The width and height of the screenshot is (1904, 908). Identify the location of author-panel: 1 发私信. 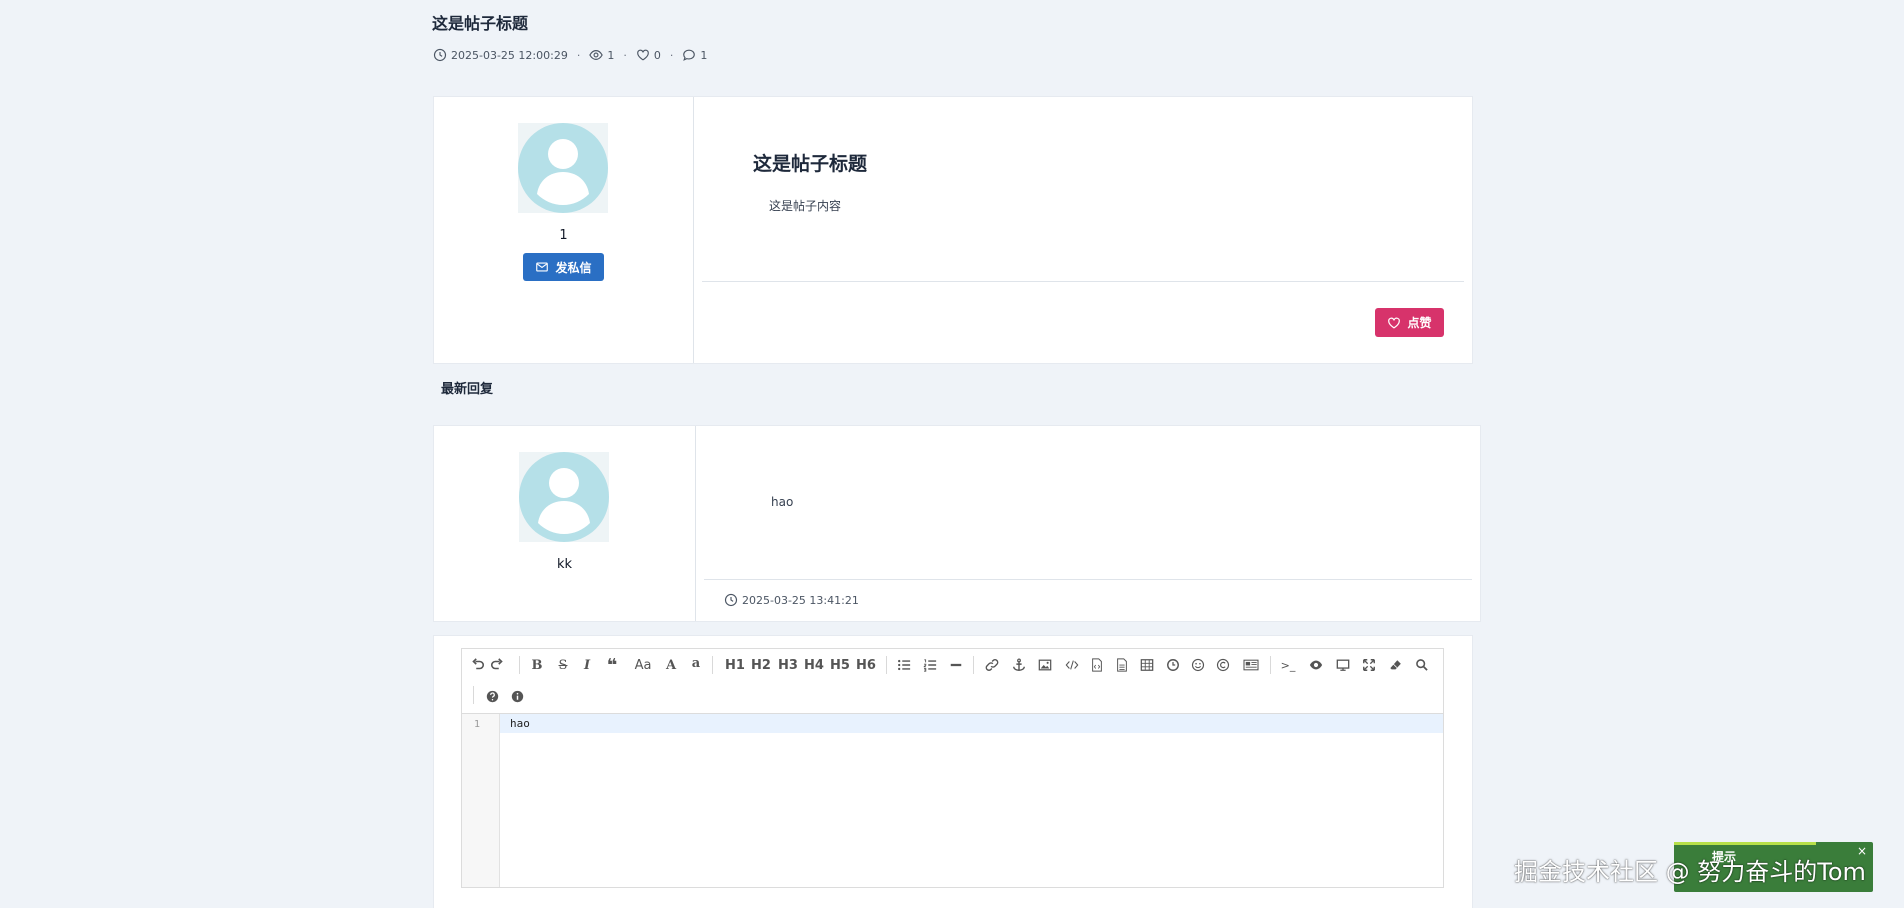
(564, 230).